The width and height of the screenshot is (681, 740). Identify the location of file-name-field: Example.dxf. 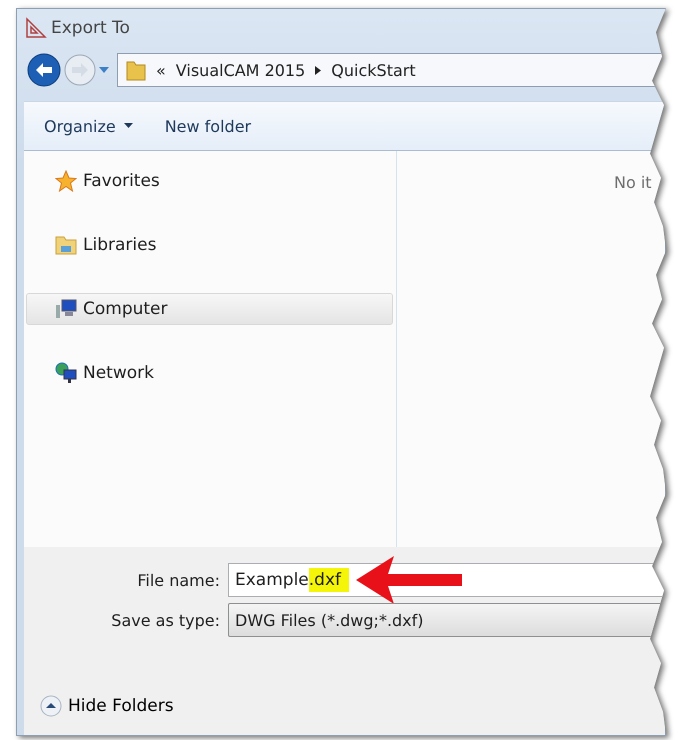
(446, 580).